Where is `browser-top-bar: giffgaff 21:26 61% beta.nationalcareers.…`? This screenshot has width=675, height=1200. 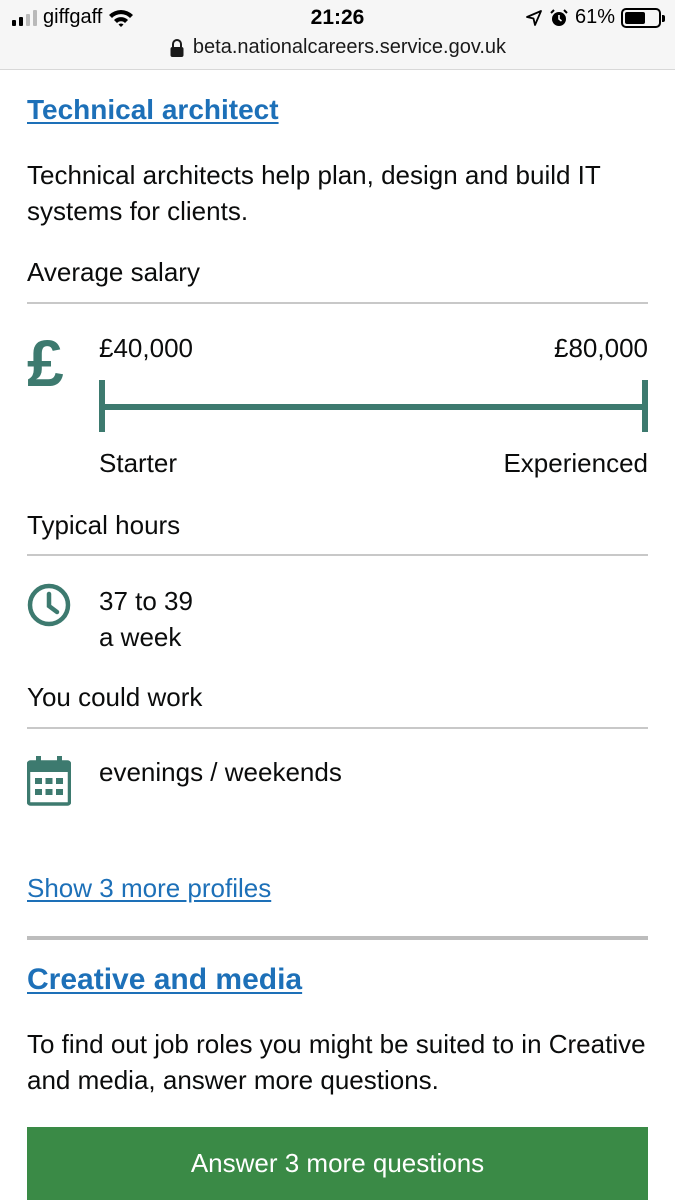 browser-top-bar: giffgaff 21:26 61% beta.nationalcareers.… is located at coordinates (337, 35).